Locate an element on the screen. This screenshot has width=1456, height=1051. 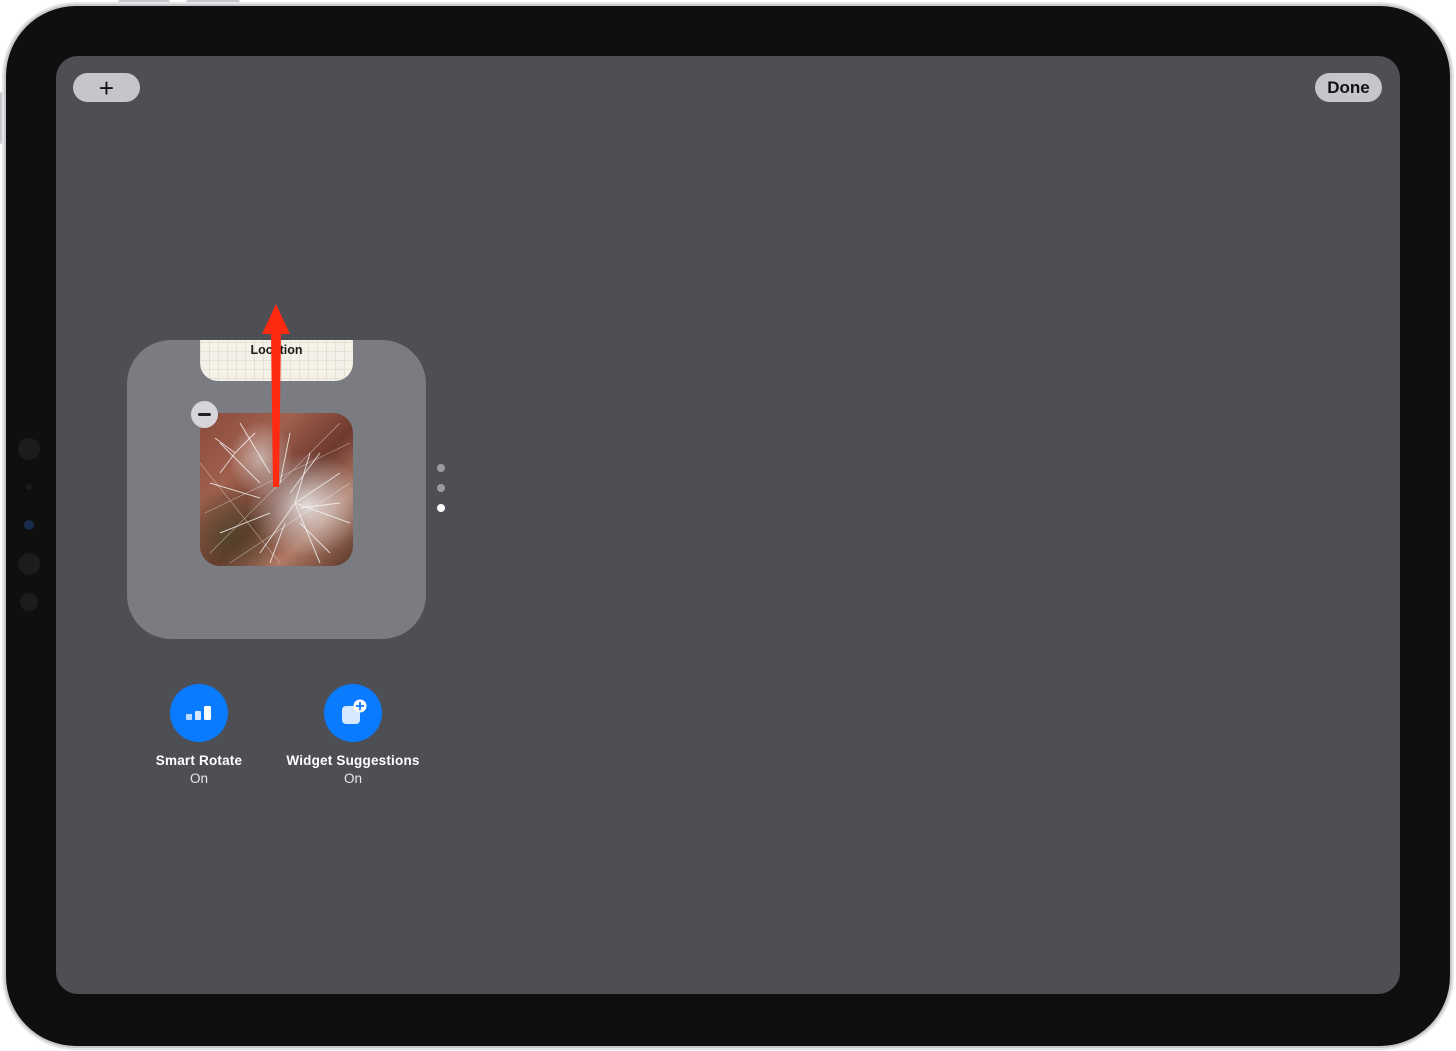
side-button is located at coordinates (2, 118).